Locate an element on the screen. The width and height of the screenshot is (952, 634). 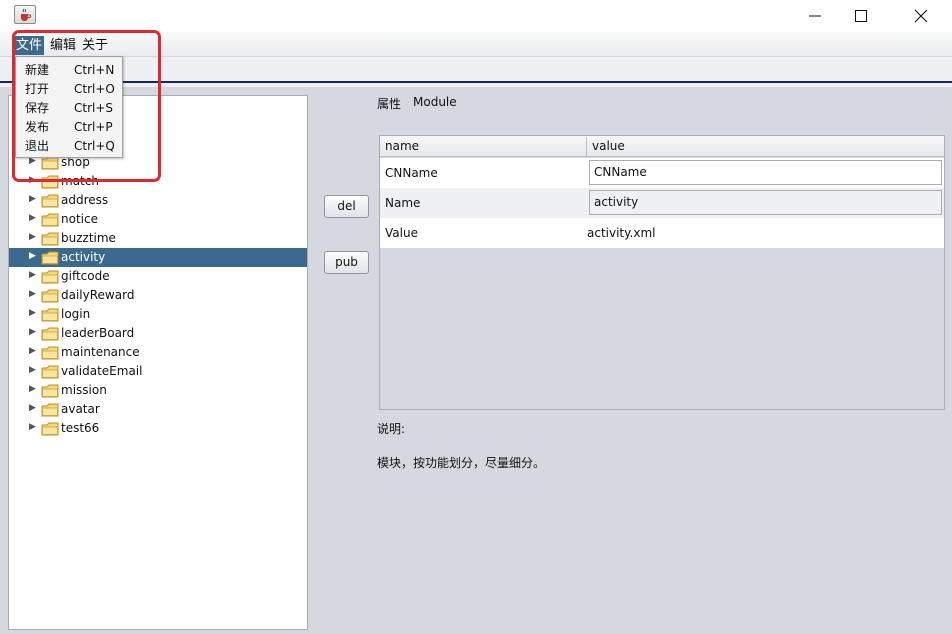
del-button: del is located at coordinates (346, 206).